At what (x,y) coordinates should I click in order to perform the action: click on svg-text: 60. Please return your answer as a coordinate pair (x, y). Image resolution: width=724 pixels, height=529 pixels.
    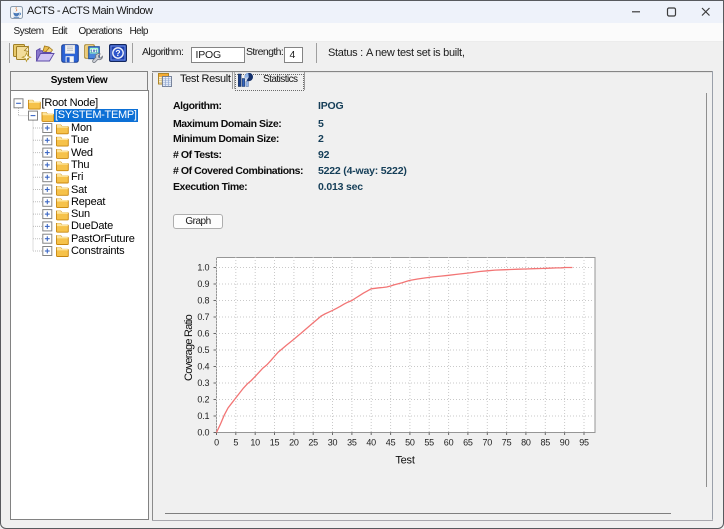
    Looking at the image, I should click on (449, 443).